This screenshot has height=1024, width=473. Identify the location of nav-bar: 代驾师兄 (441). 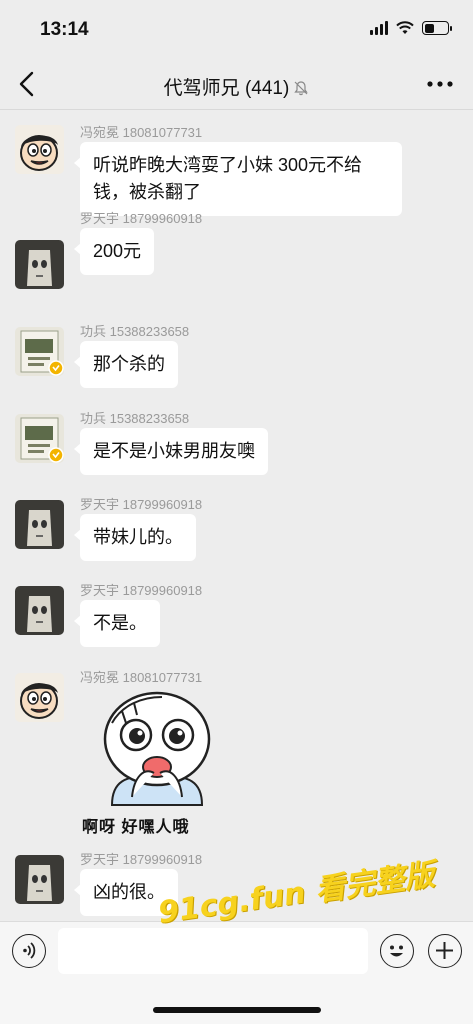
(236, 85).